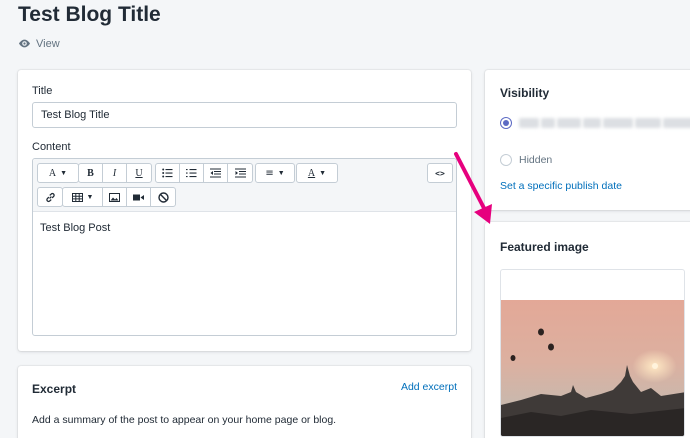  What do you see at coordinates (604, 123) in the screenshot?
I see `redacted-label` at bounding box center [604, 123].